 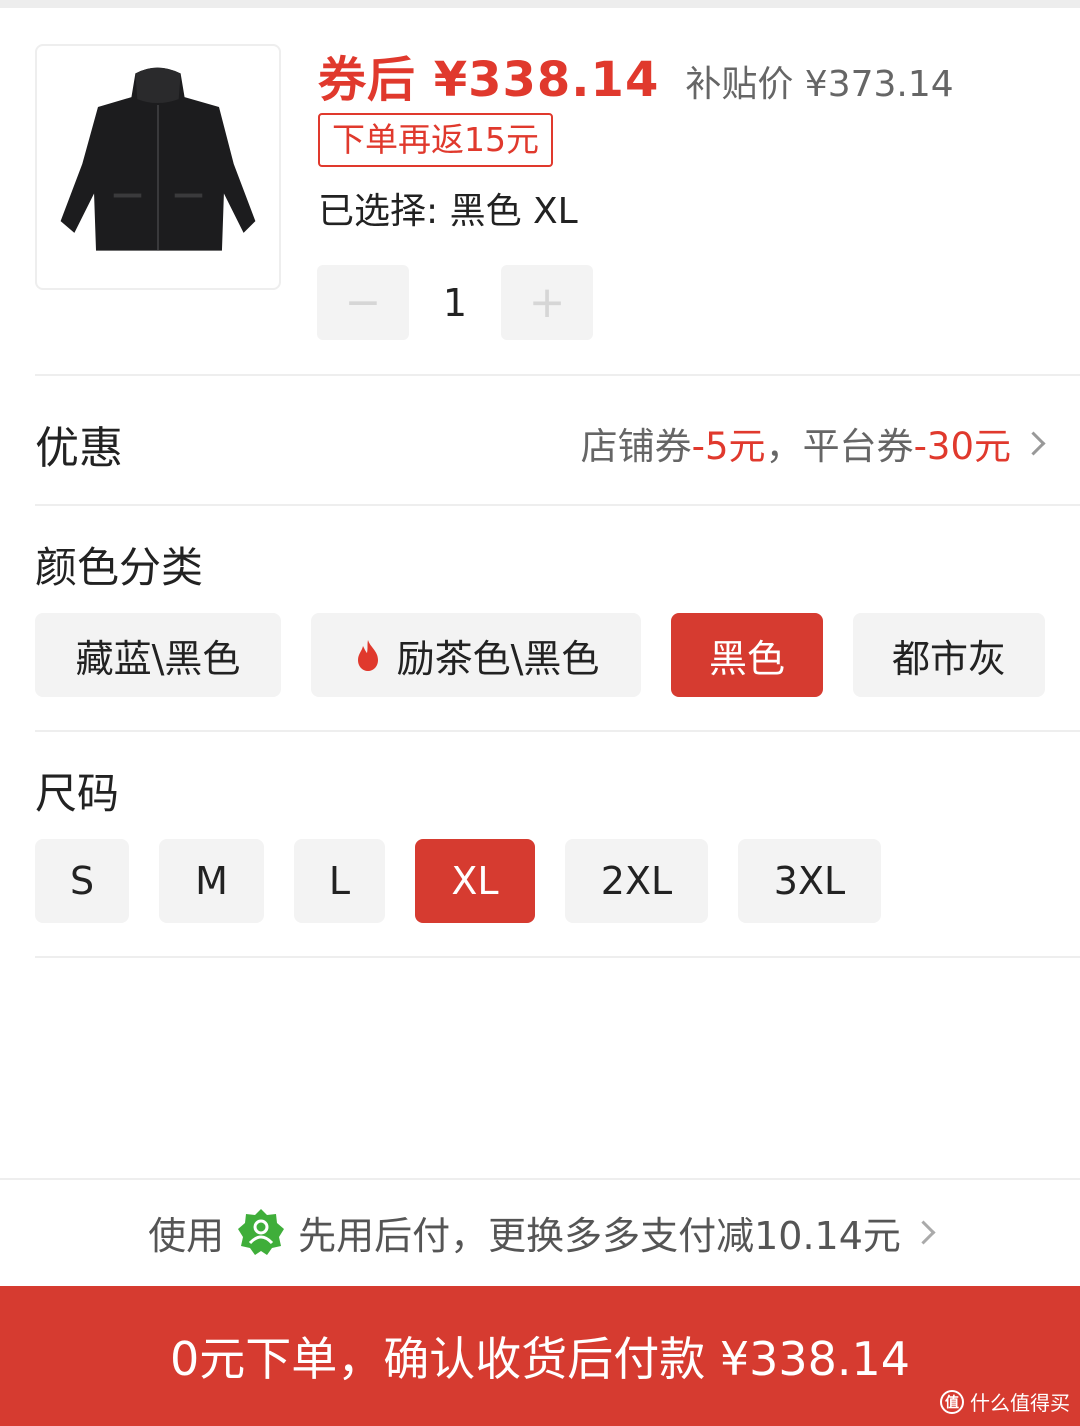 I want to click on place-order-label: 0元下单，确认收货后付款 ¥338.14, so click(x=540, y=1359).